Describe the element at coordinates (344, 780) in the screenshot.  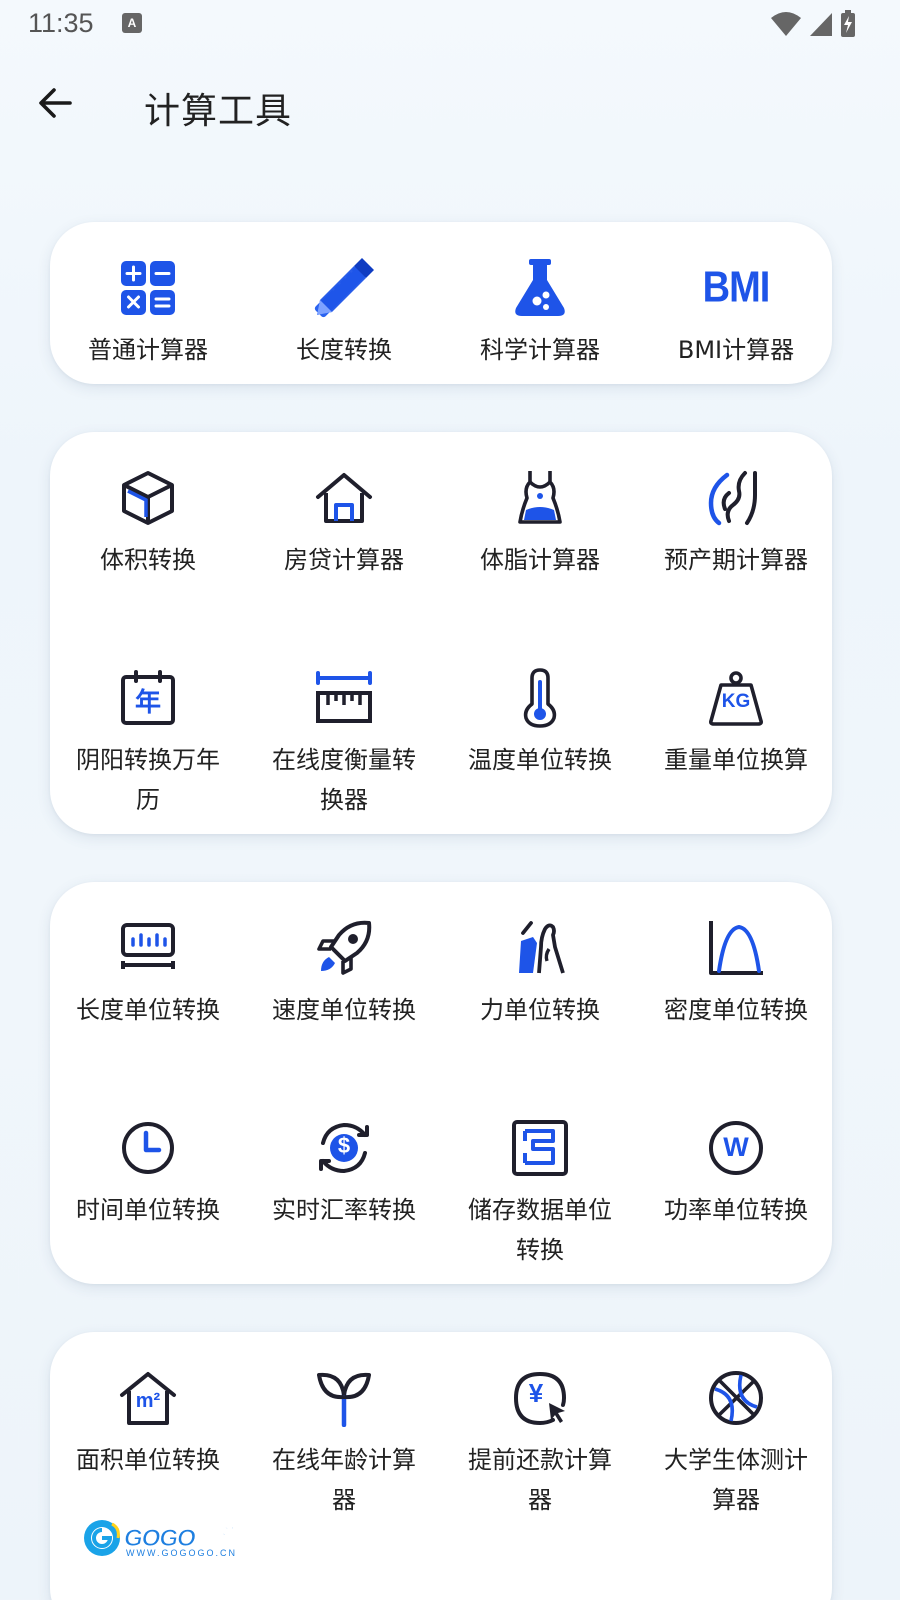
I see `tool-label: 在线度衡量转换器` at that location.